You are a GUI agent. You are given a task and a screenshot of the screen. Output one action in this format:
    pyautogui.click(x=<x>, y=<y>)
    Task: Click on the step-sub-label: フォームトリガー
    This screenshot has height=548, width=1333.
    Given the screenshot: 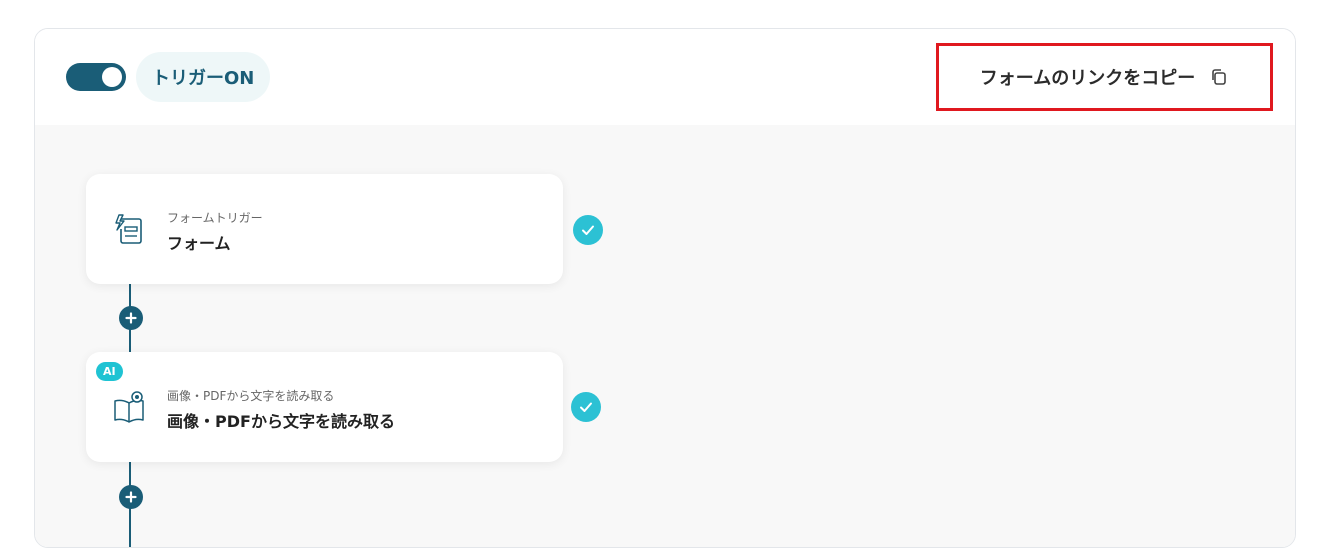 What is the action you would take?
    pyautogui.click(x=215, y=218)
    